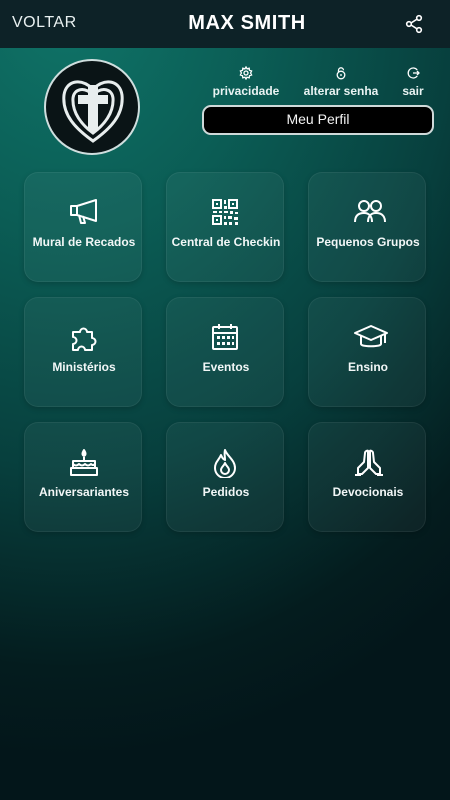 This screenshot has width=450, height=800. I want to click on menu-label: Central de Checkin, so click(226, 242).